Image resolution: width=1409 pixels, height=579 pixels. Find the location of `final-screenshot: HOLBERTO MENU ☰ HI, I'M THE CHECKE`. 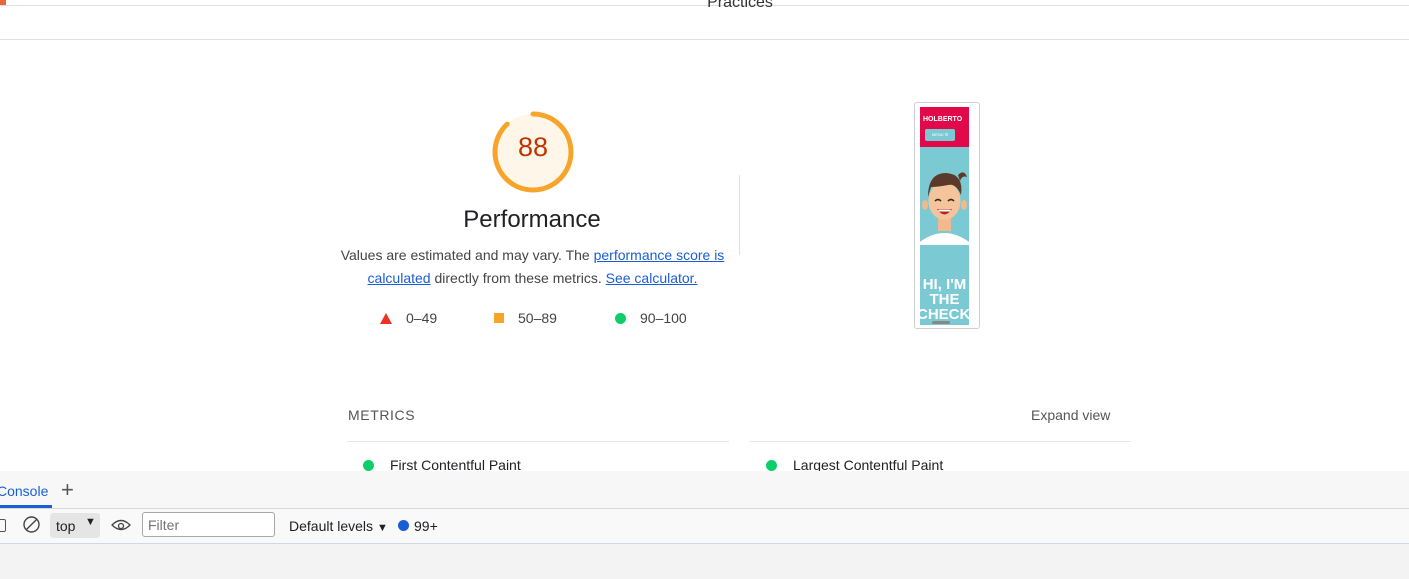

final-screenshot: HOLBERTO MENU ☰ HI, I'M THE CHECKE is located at coordinates (944, 216).